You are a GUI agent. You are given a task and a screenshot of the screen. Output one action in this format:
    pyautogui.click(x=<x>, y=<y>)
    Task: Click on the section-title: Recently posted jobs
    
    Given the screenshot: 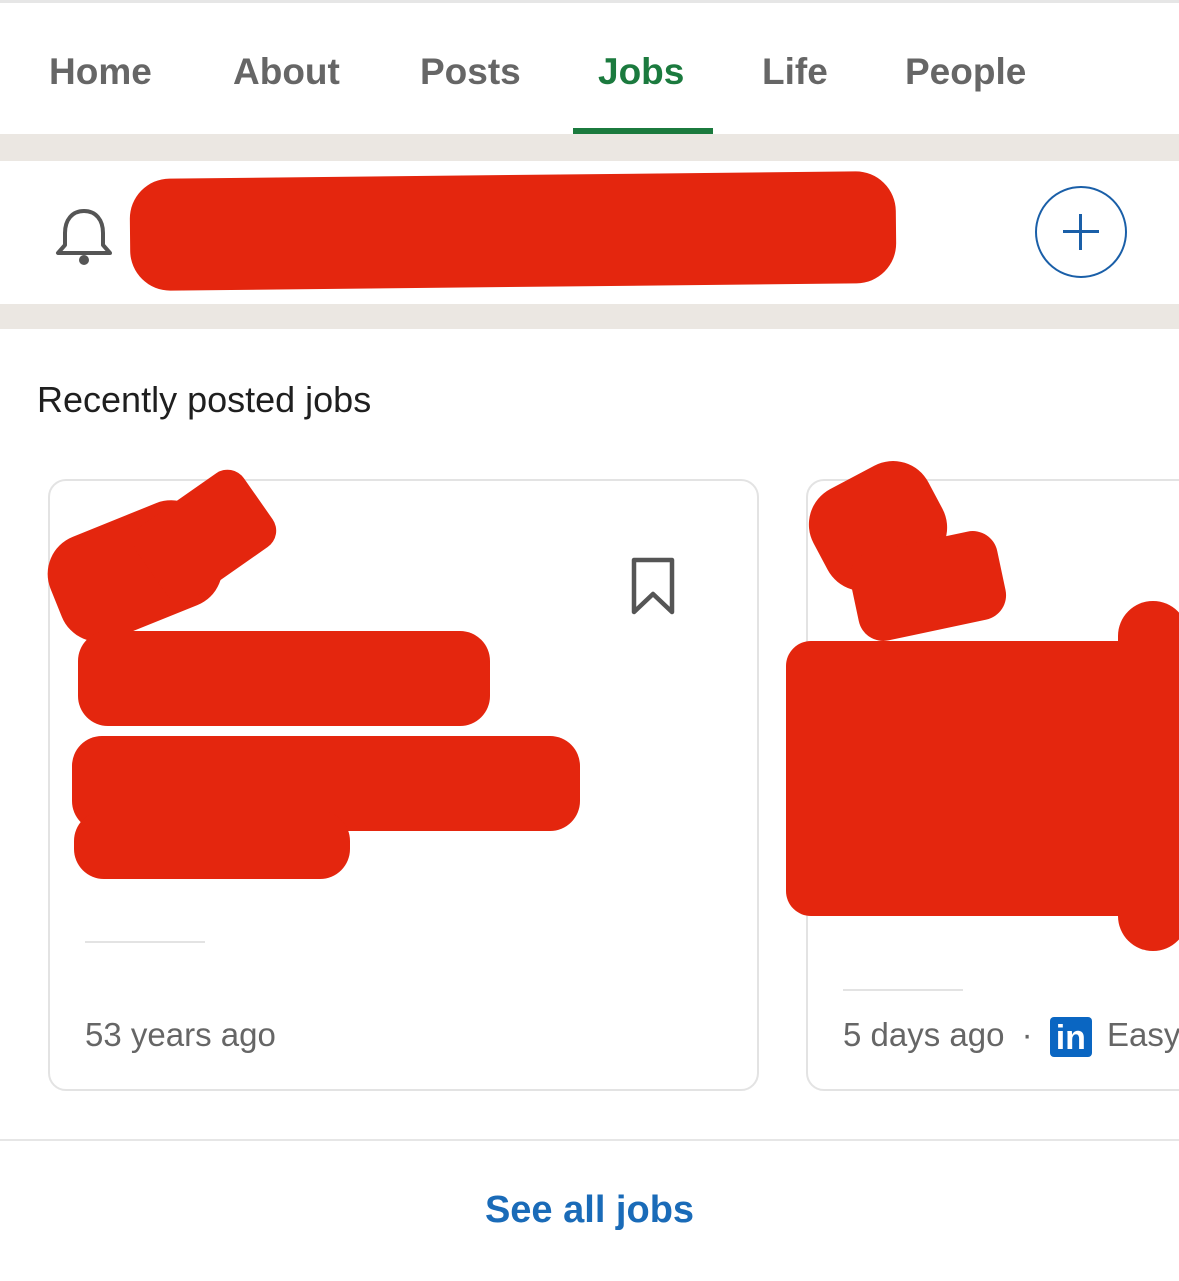 What is the action you would take?
    pyautogui.click(x=204, y=399)
    